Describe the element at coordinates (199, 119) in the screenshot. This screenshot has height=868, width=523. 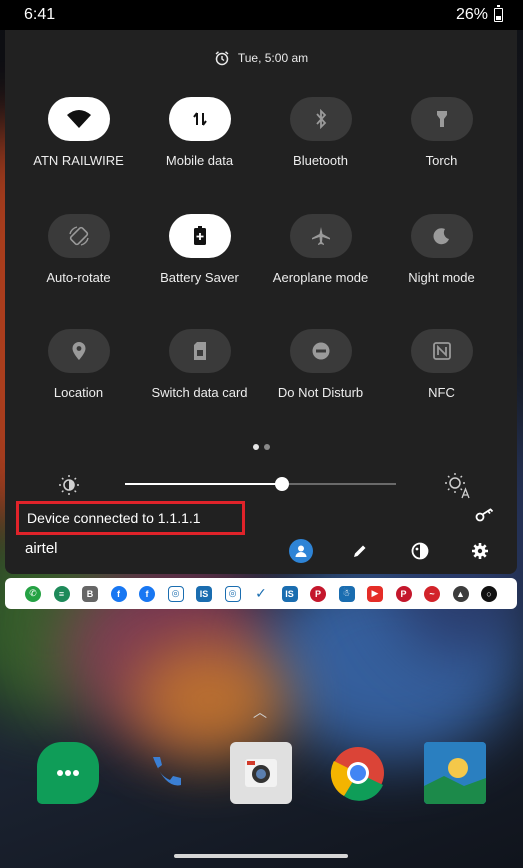
I see `data-arrows-icon` at that location.